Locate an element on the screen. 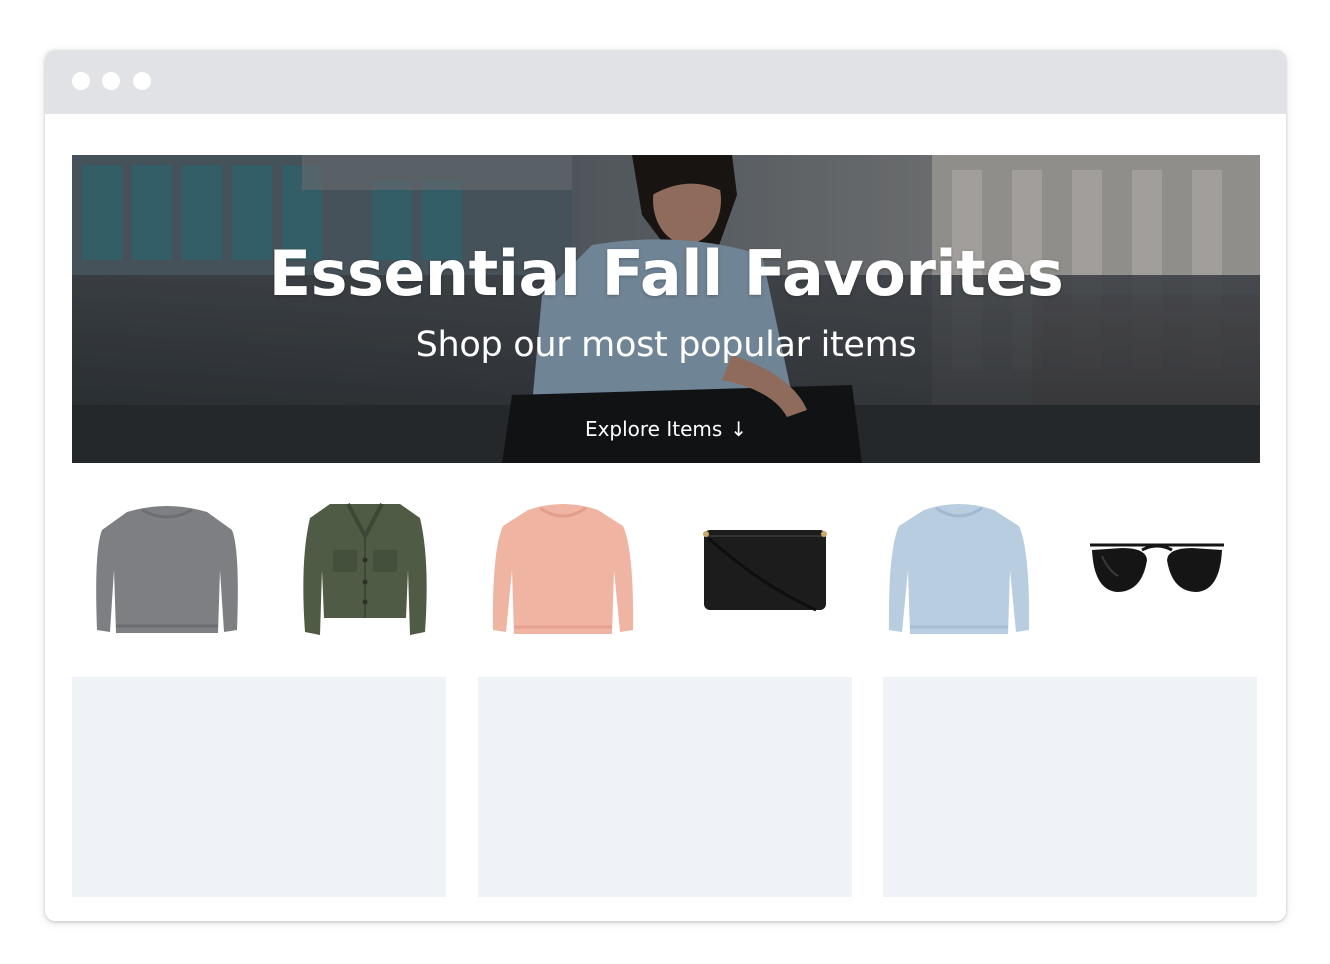 This screenshot has width=1330, height=964. pink-sweater-icon is located at coordinates (563, 569).